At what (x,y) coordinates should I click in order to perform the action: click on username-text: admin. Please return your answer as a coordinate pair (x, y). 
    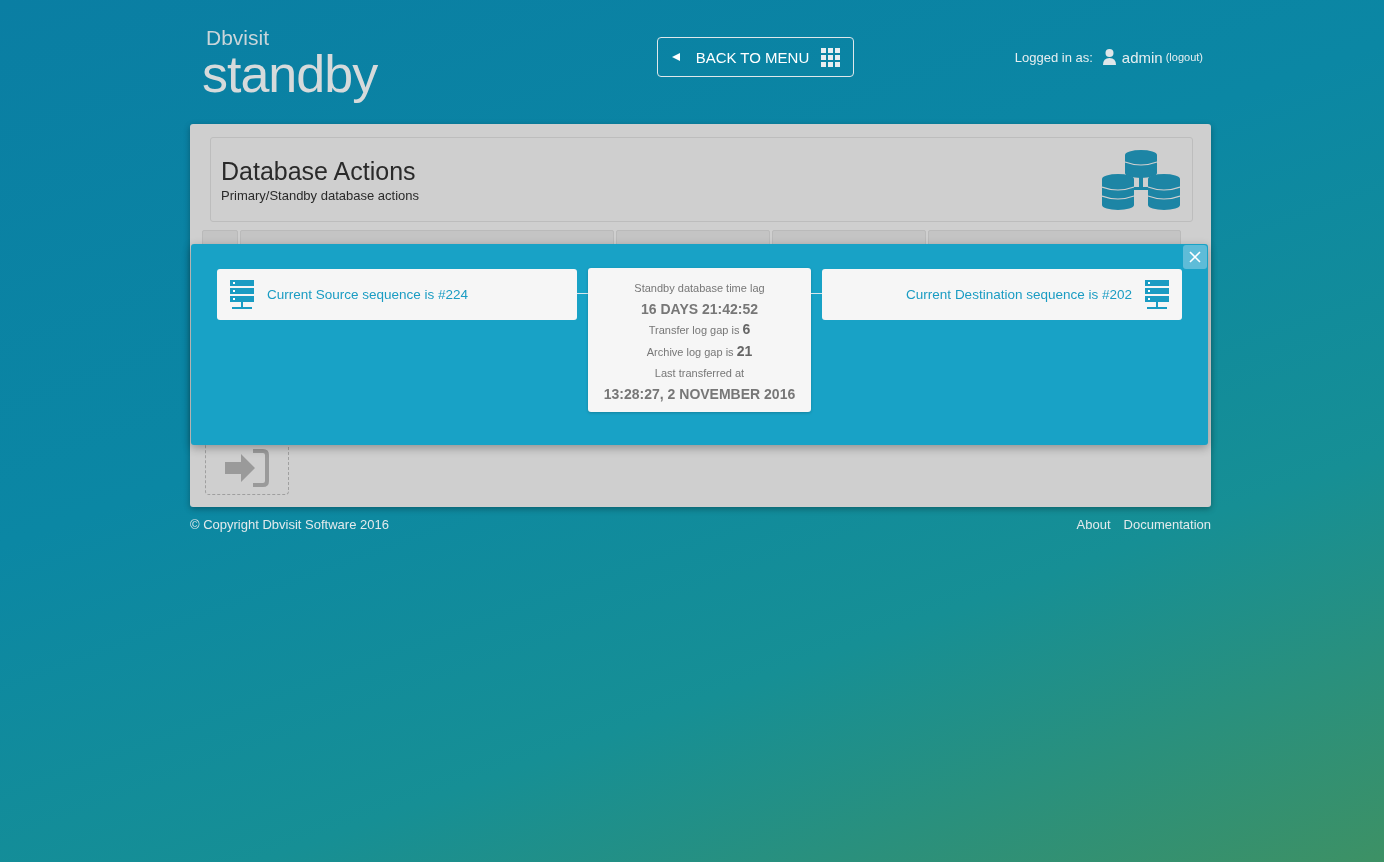
    Looking at the image, I should click on (1142, 57).